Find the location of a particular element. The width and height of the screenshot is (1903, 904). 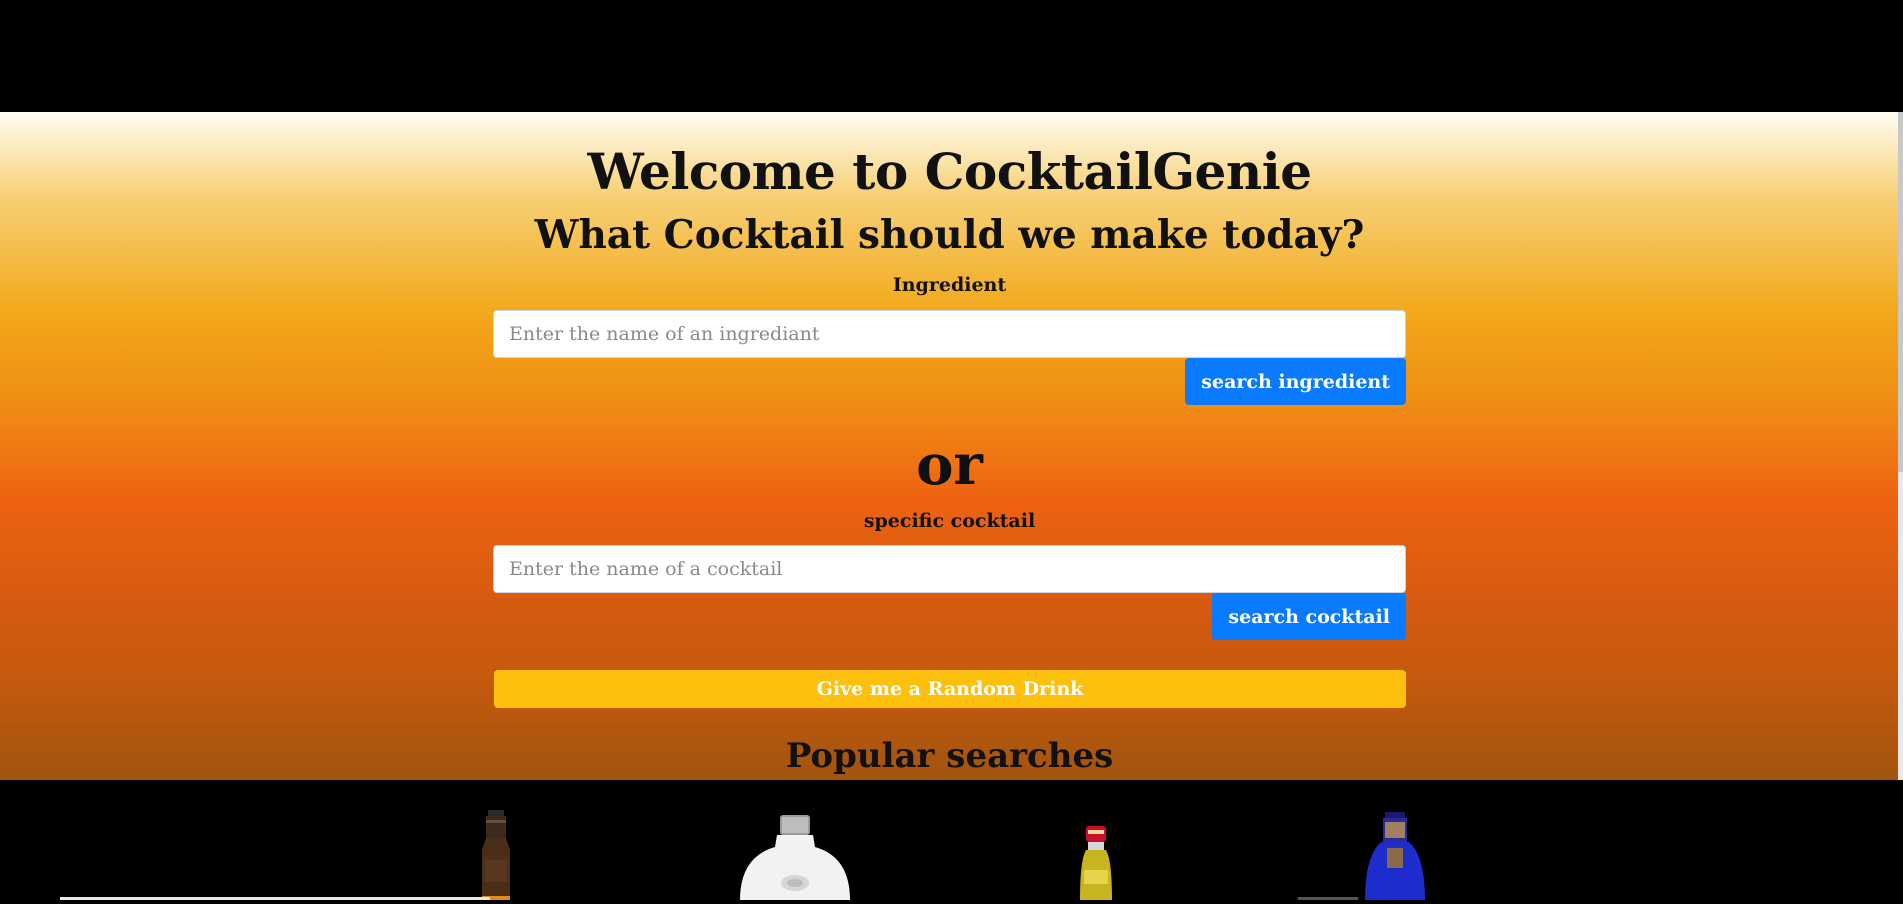

vodka-bottle-icon is located at coordinates (795, 858).